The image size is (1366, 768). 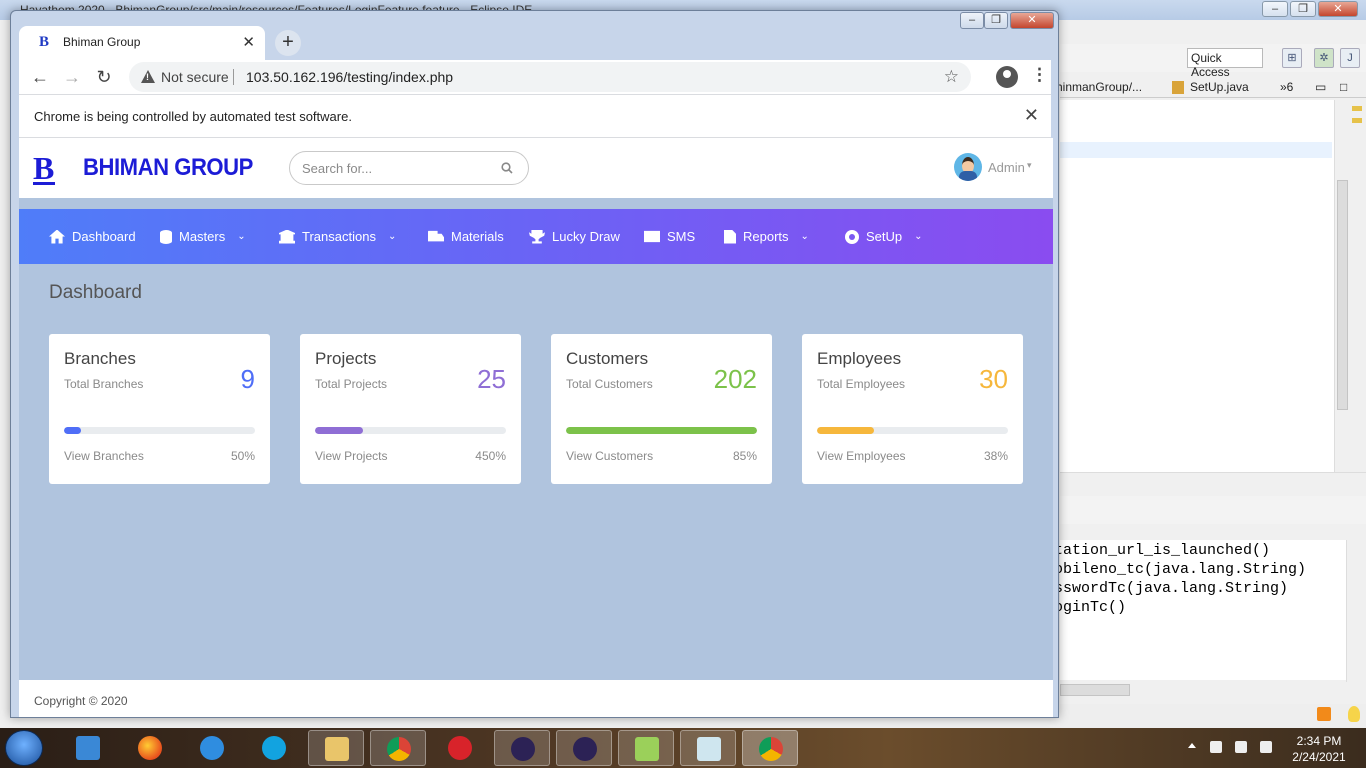 What do you see at coordinates (744, 456) in the screenshot?
I see `card-percent: 85%` at bounding box center [744, 456].